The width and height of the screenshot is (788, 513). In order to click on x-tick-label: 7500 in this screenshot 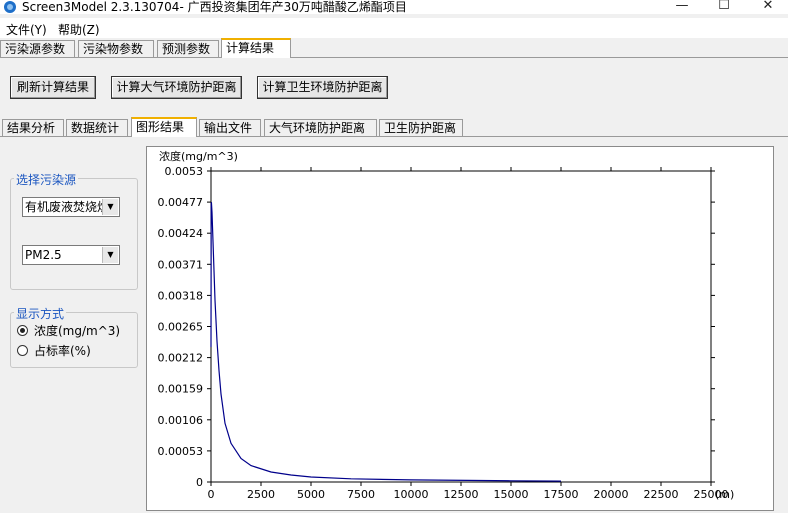, I will do `click(361, 494)`.